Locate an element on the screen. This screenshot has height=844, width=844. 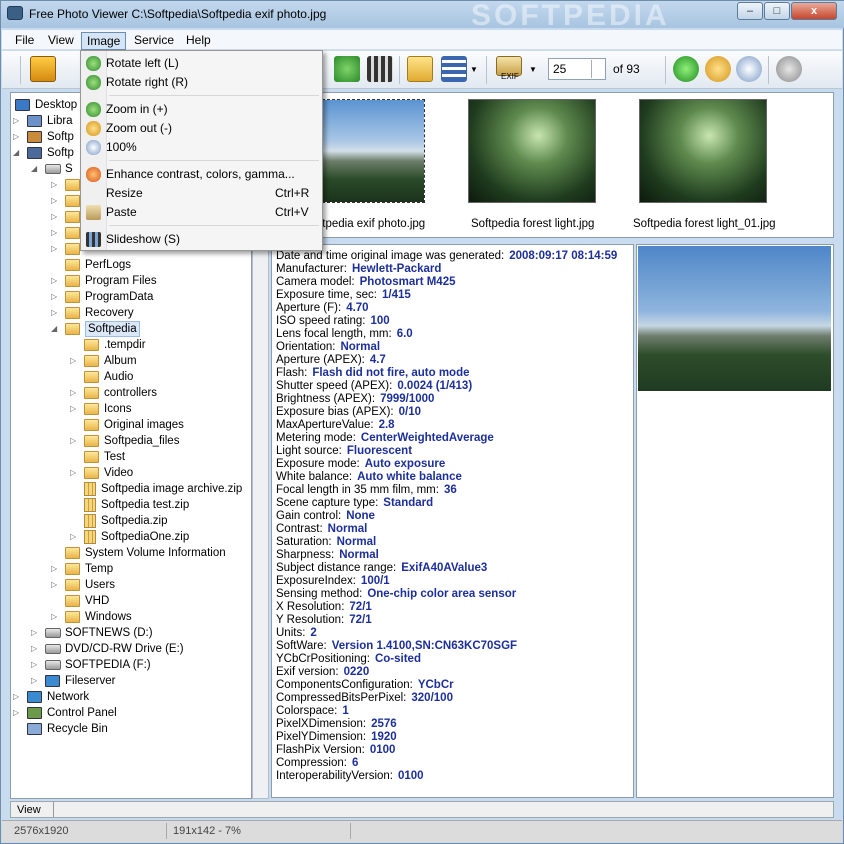
settings-gear-icon is located at coordinates (789, 69).